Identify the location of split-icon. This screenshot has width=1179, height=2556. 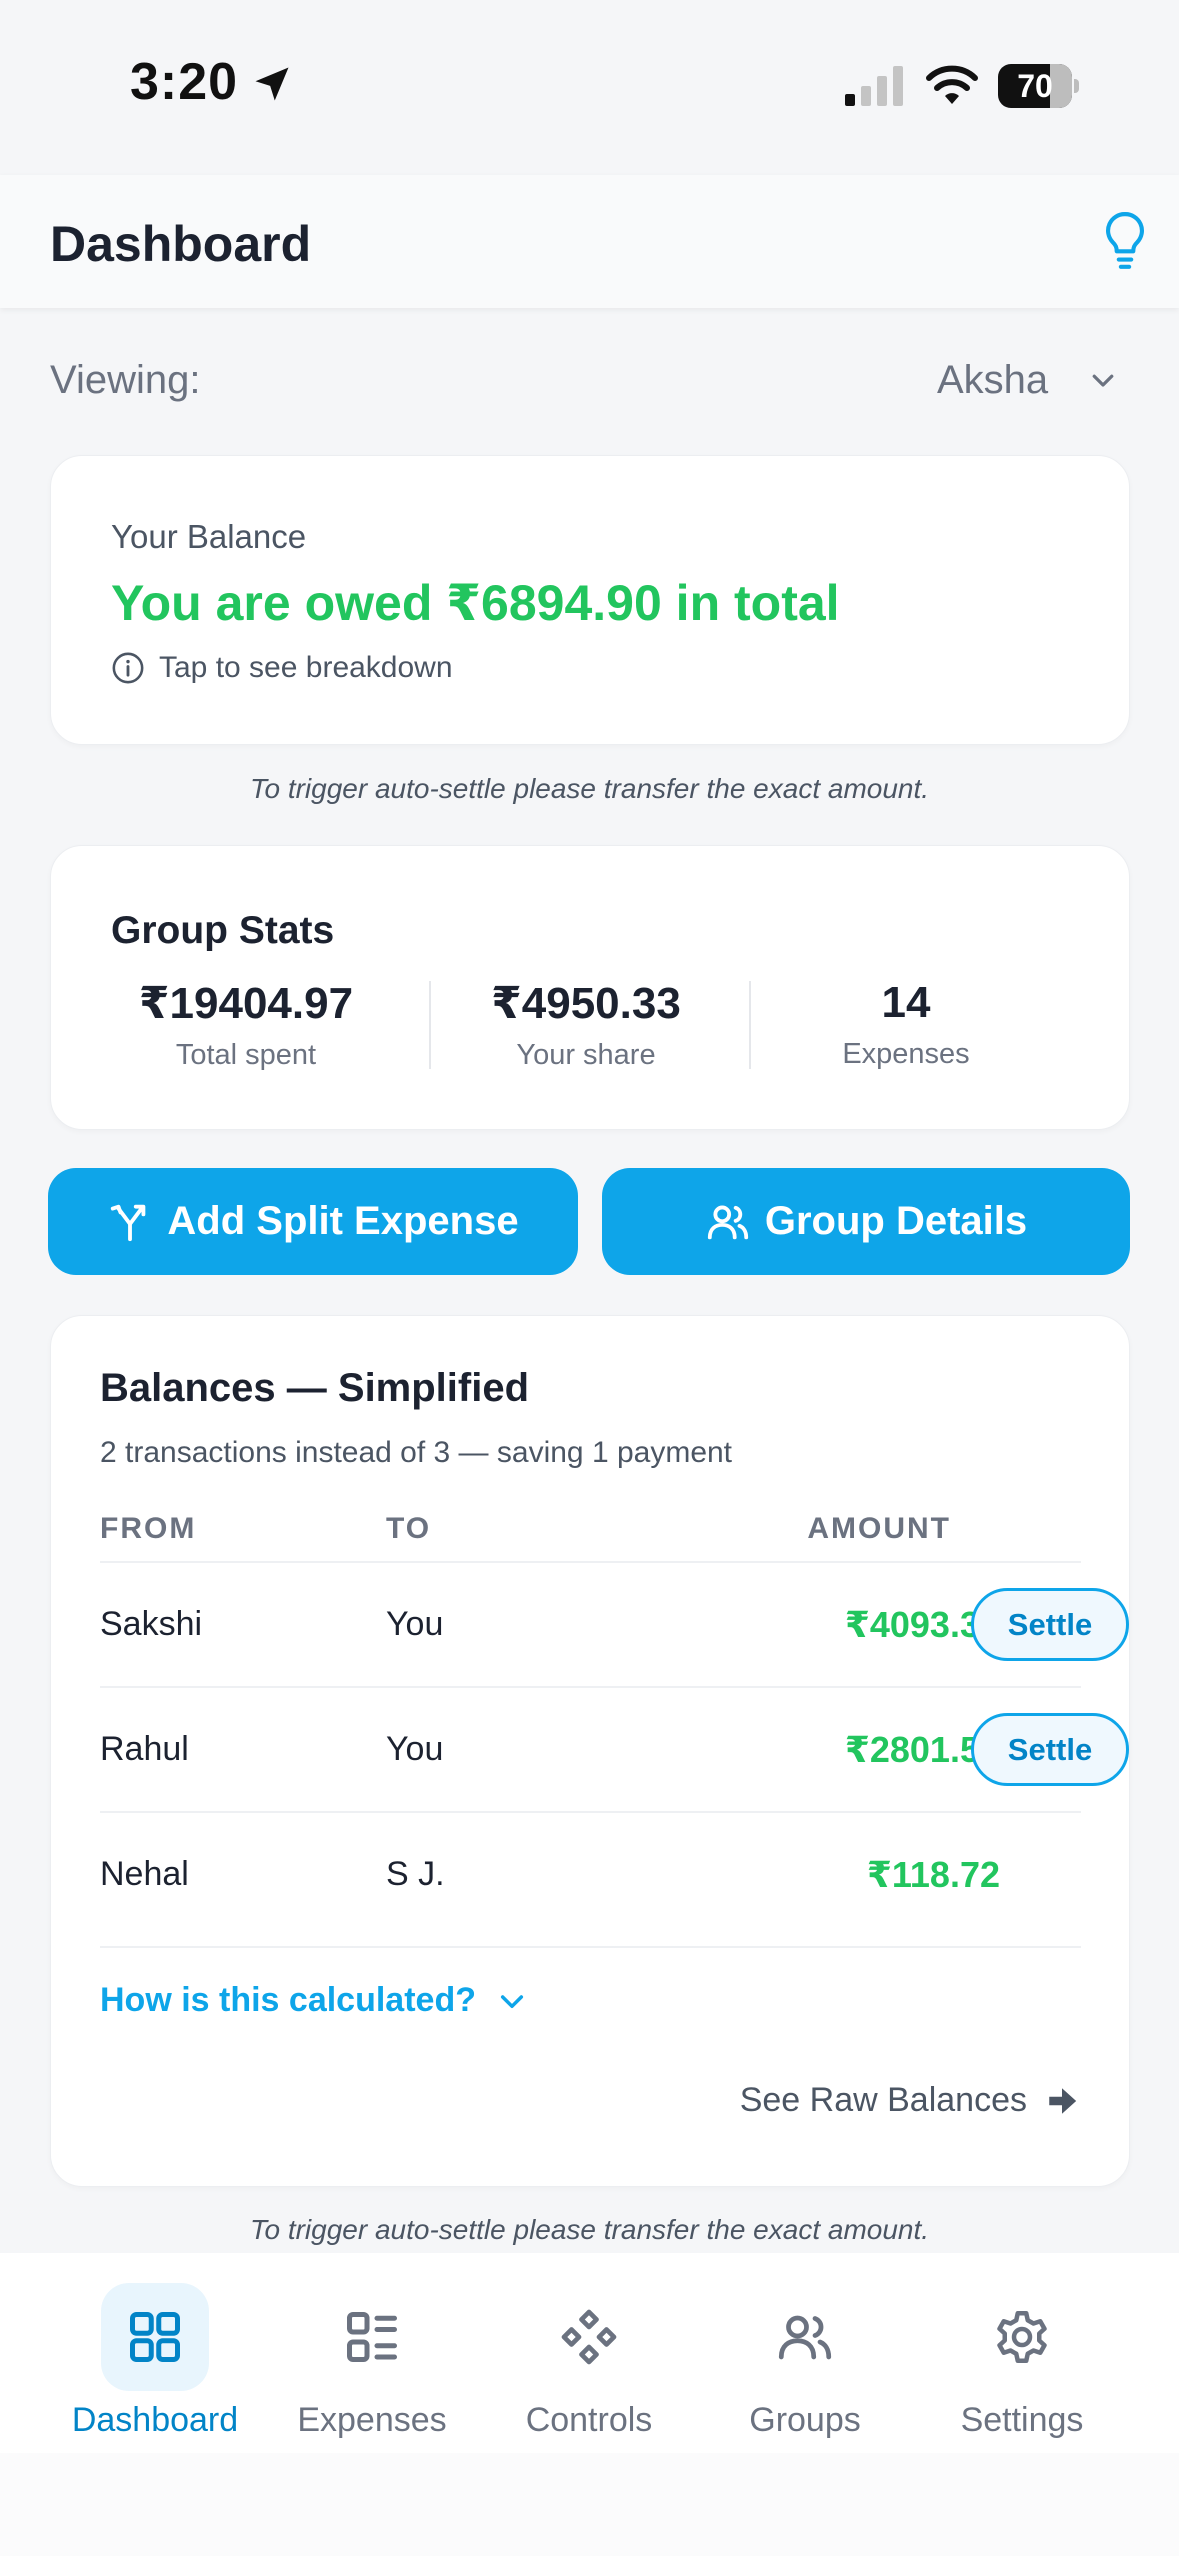
(128, 1222).